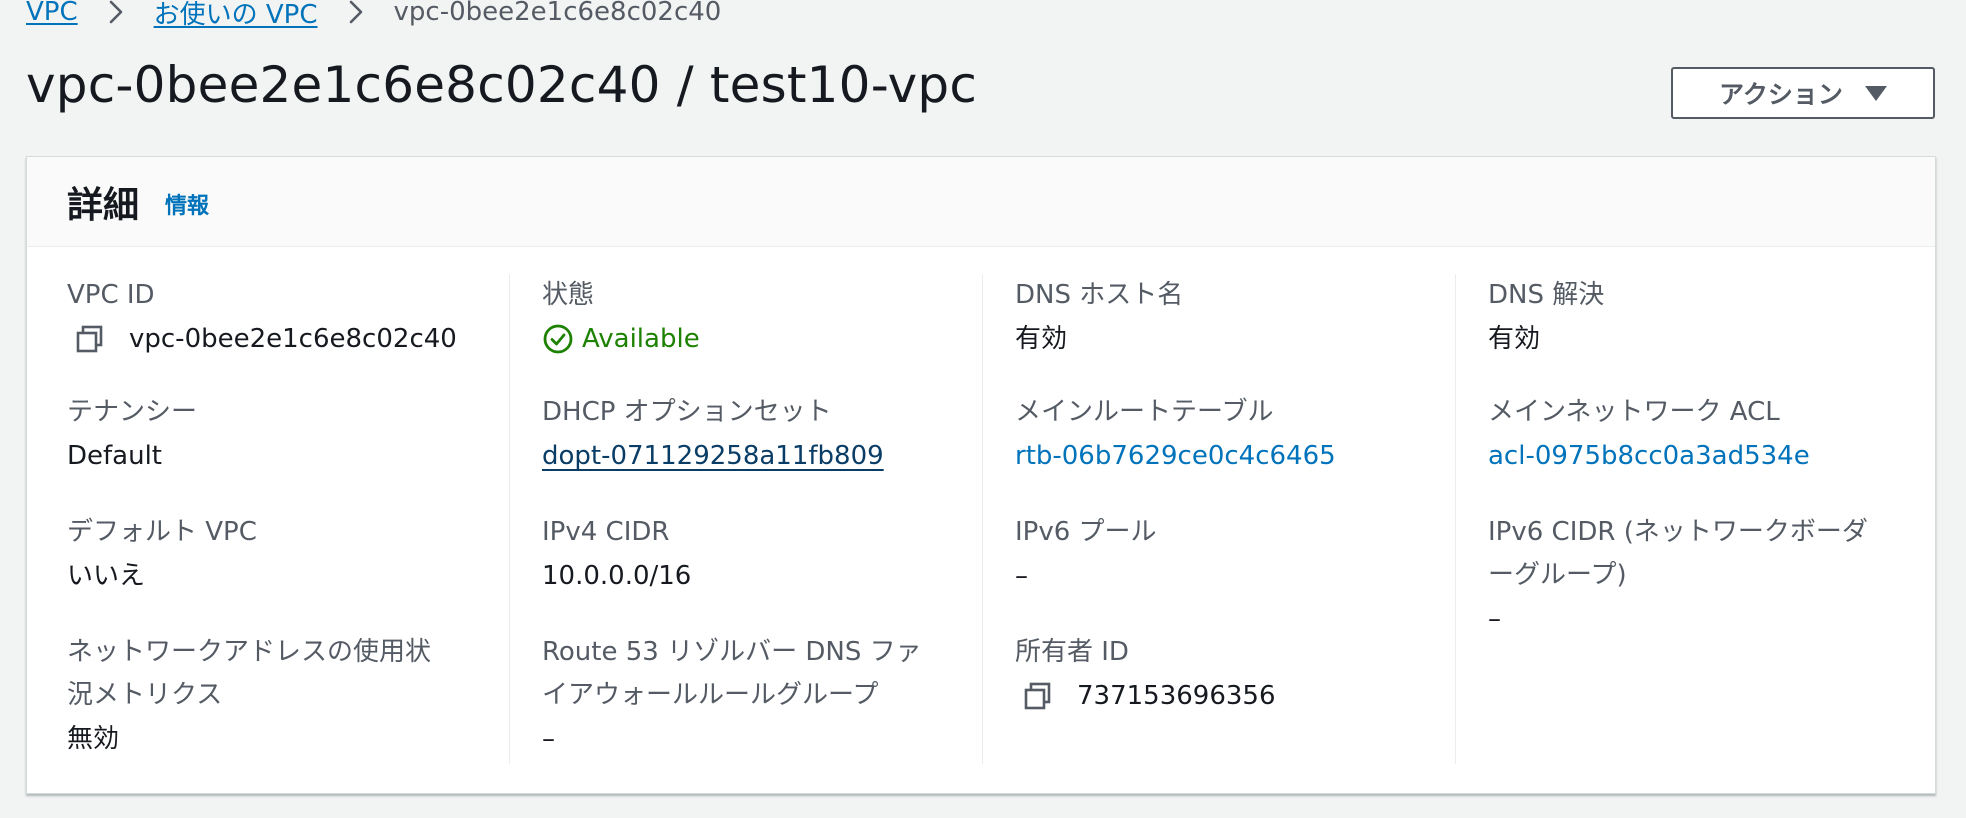 The width and height of the screenshot is (1966, 818). I want to click on breadcrumb-link-vpc: VPC, so click(52, 13).